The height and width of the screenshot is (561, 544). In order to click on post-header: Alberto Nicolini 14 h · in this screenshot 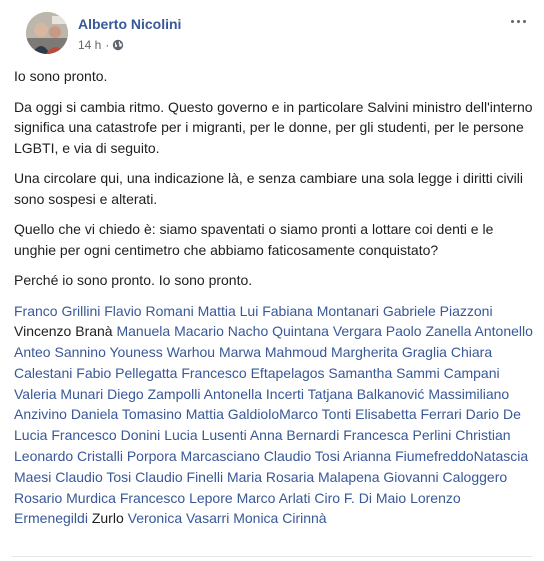, I will do `click(273, 31)`.